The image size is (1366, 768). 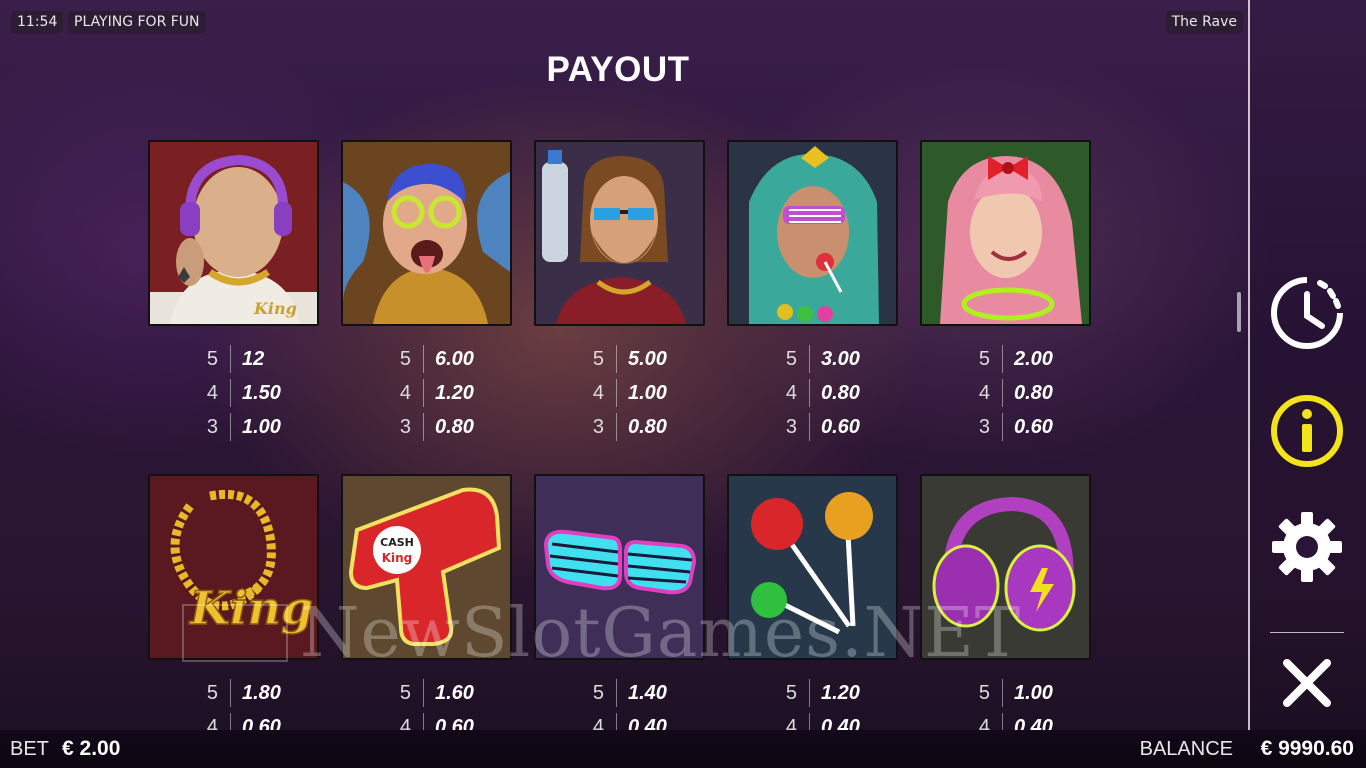 I want to click on payout-values: 5 6.00 4 1.20 3 0.80, so click(x=426, y=393).